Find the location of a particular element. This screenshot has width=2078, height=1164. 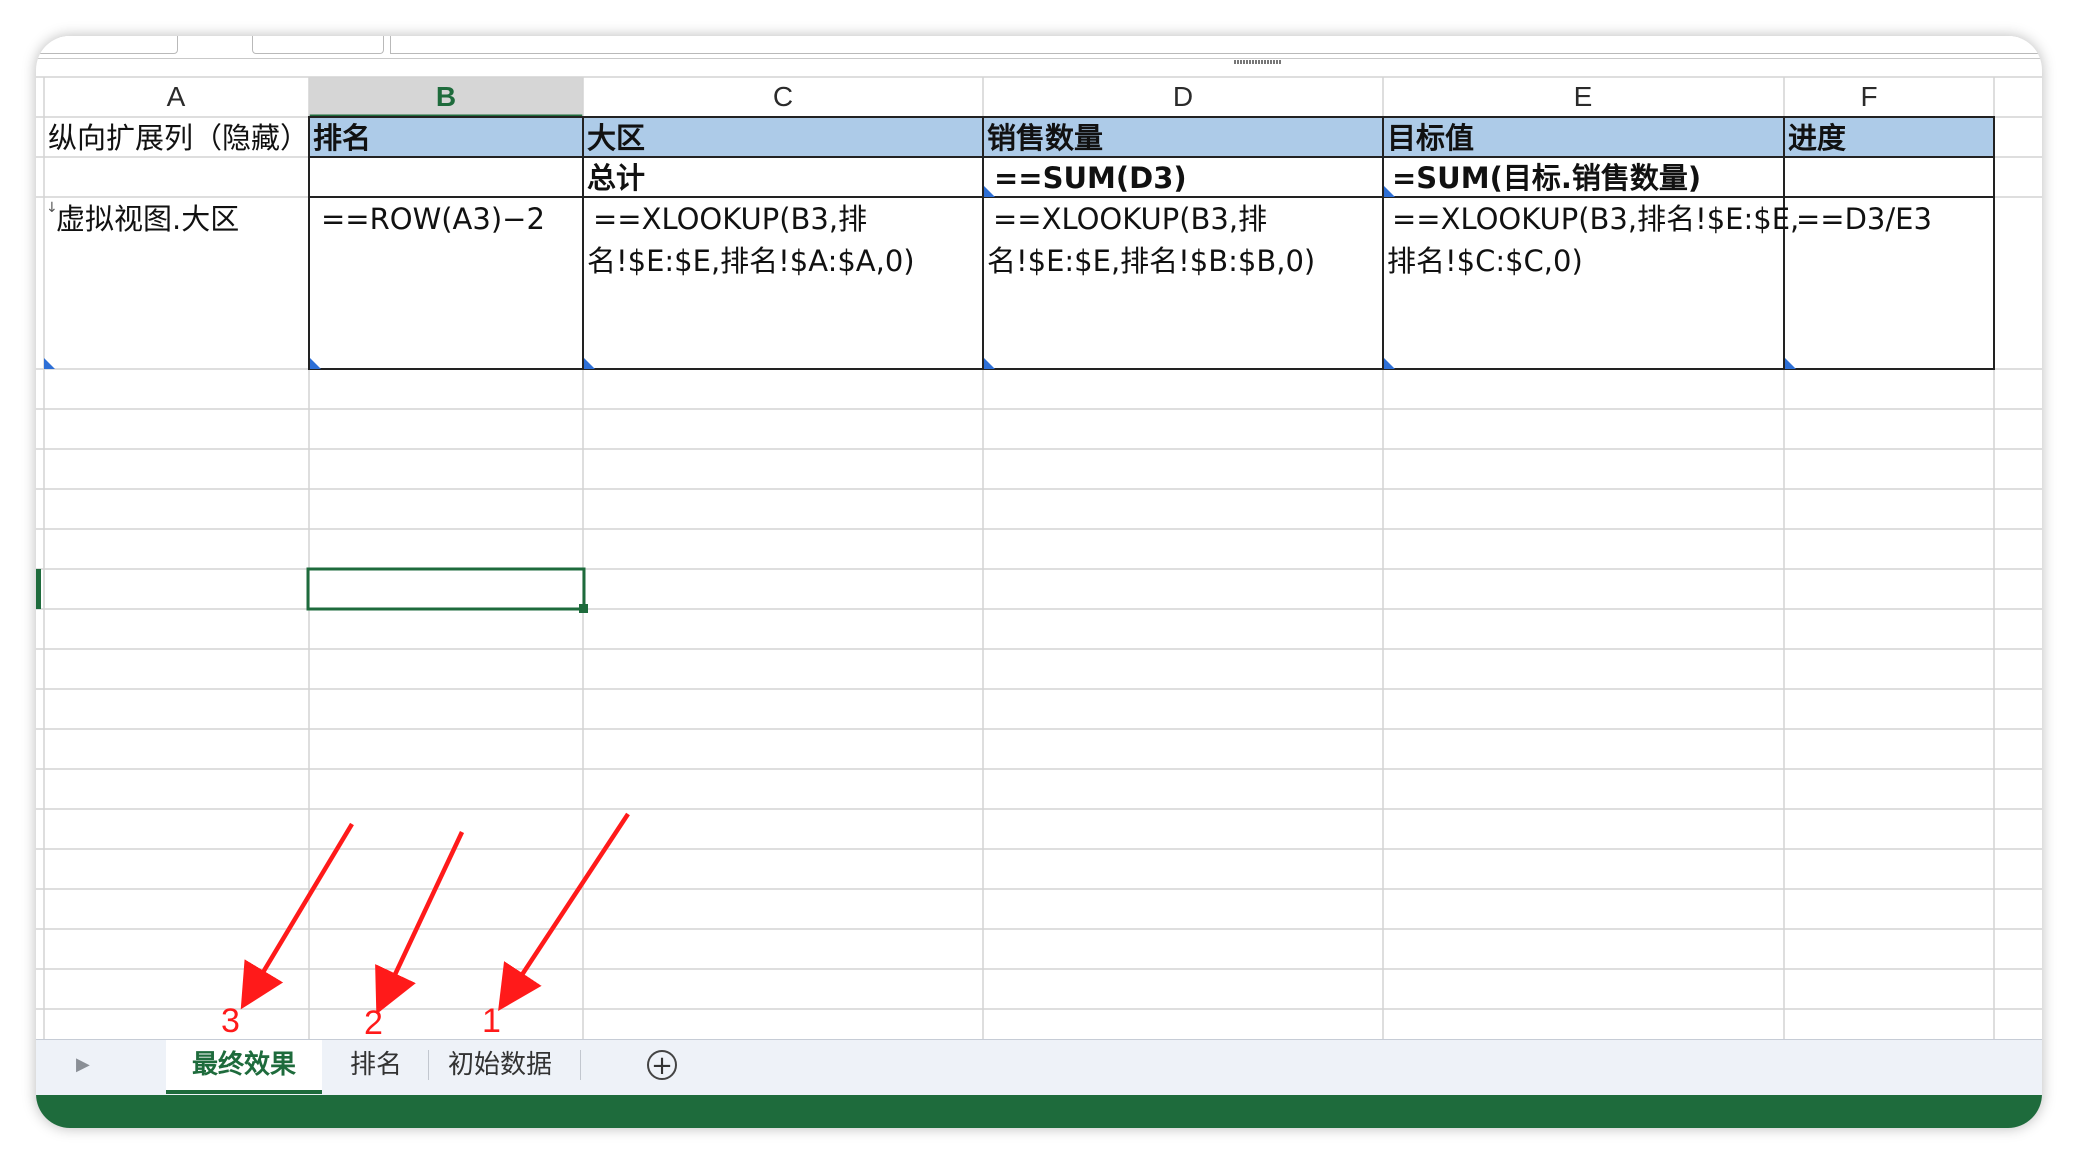

active-row-indicator is located at coordinates (38, 589).